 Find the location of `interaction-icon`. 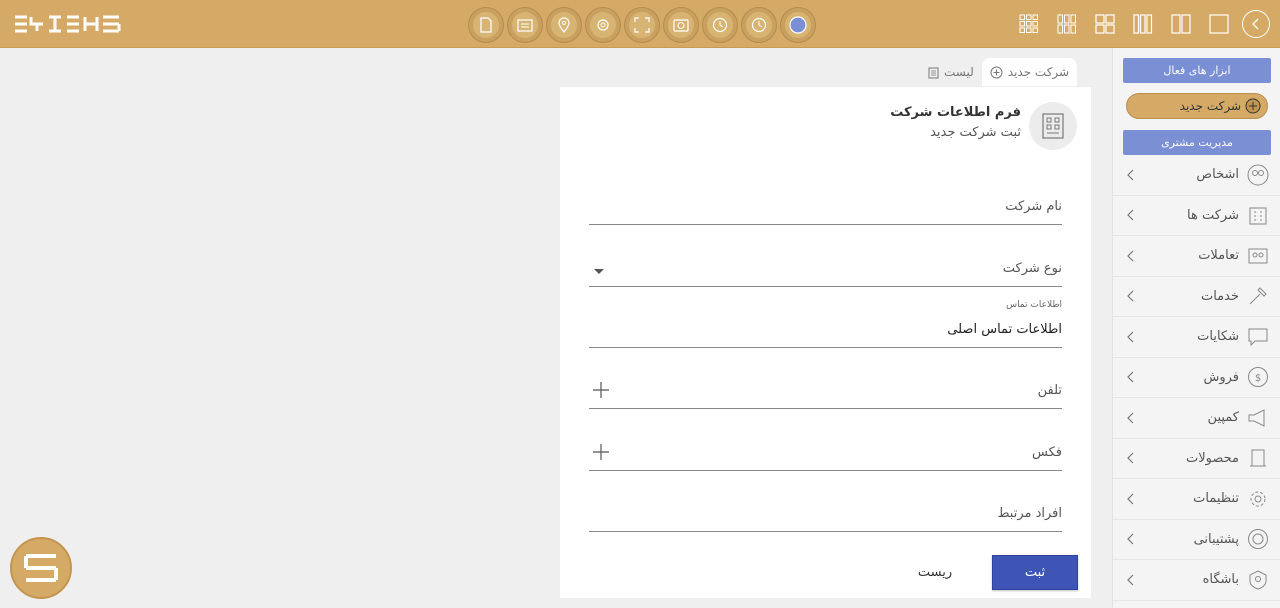

interaction-icon is located at coordinates (1258, 256).